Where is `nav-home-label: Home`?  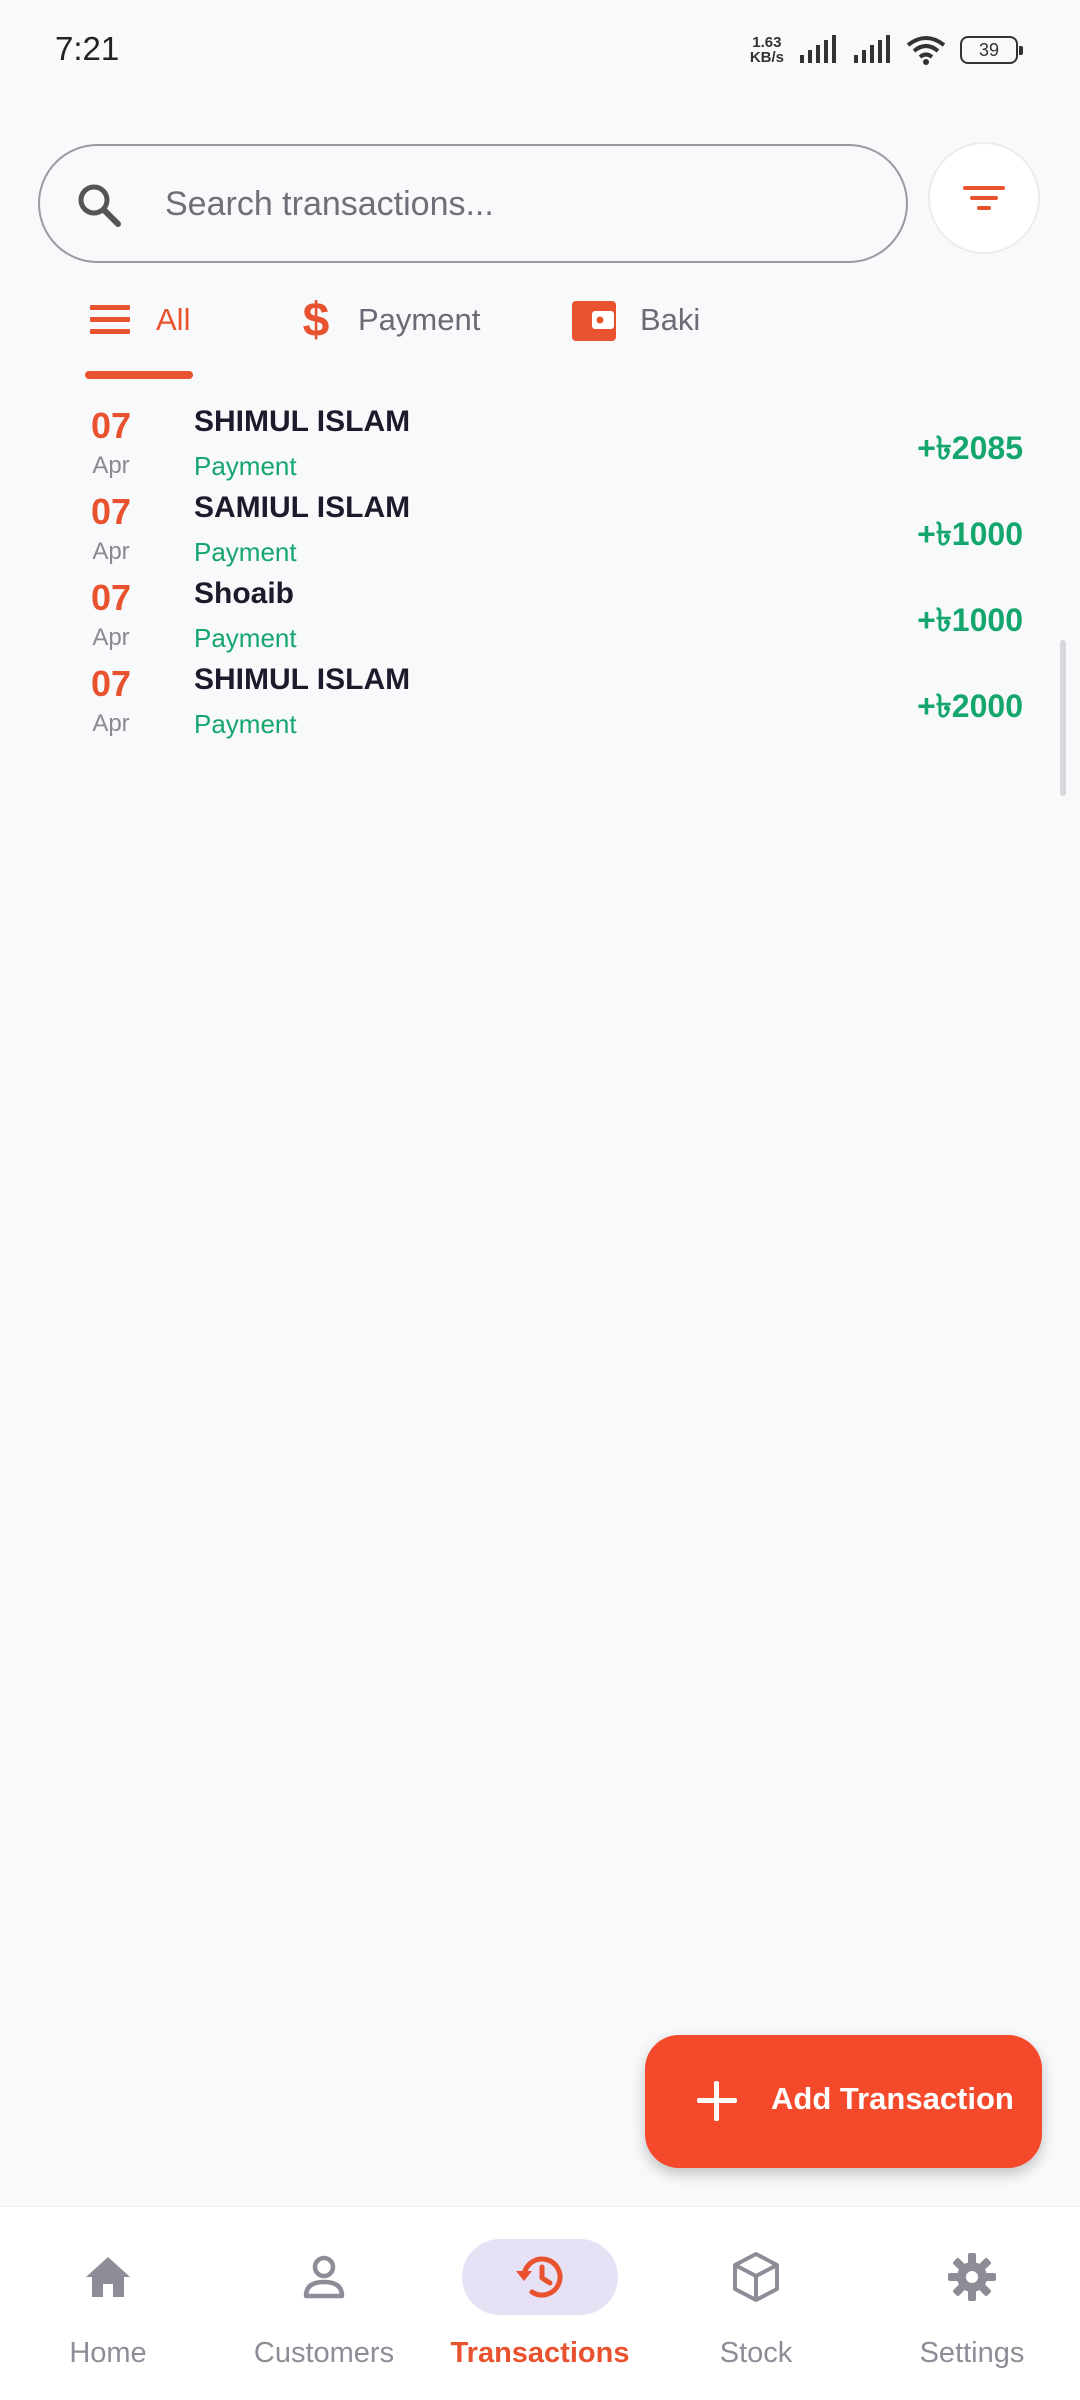
nav-home-label: Home is located at coordinates (108, 2353).